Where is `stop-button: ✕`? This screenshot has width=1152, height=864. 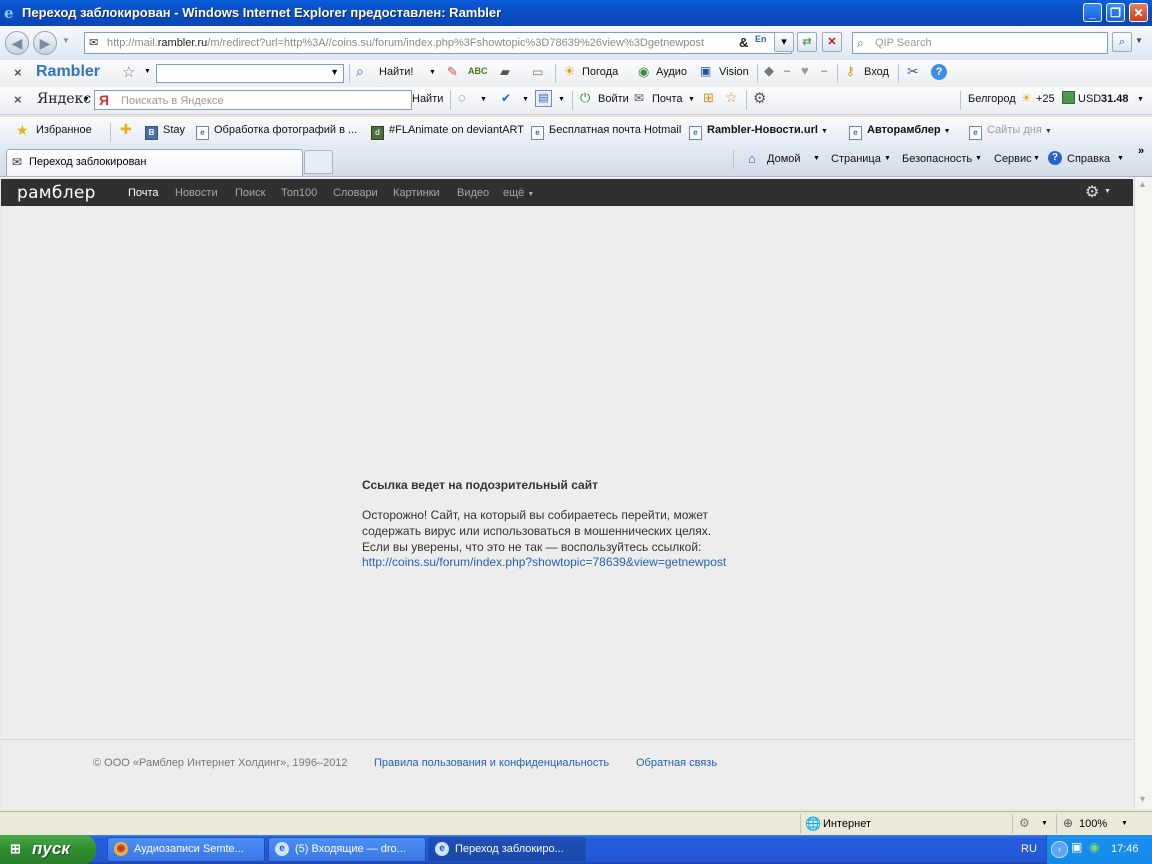 stop-button: ✕ is located at coordinates (832, 42).